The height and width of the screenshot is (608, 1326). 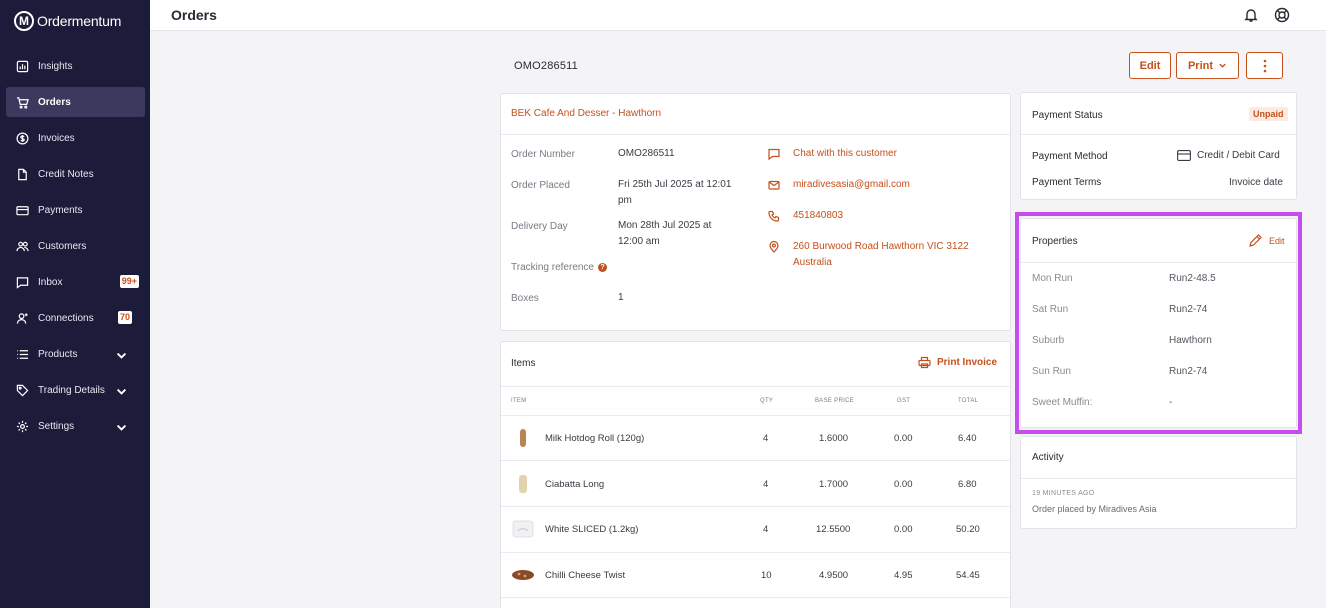 What do you see at coordinates (552, 267) in the screenshot?
I see `tracking-reference-label: Tracking reference` at bounding box center [552, 267].